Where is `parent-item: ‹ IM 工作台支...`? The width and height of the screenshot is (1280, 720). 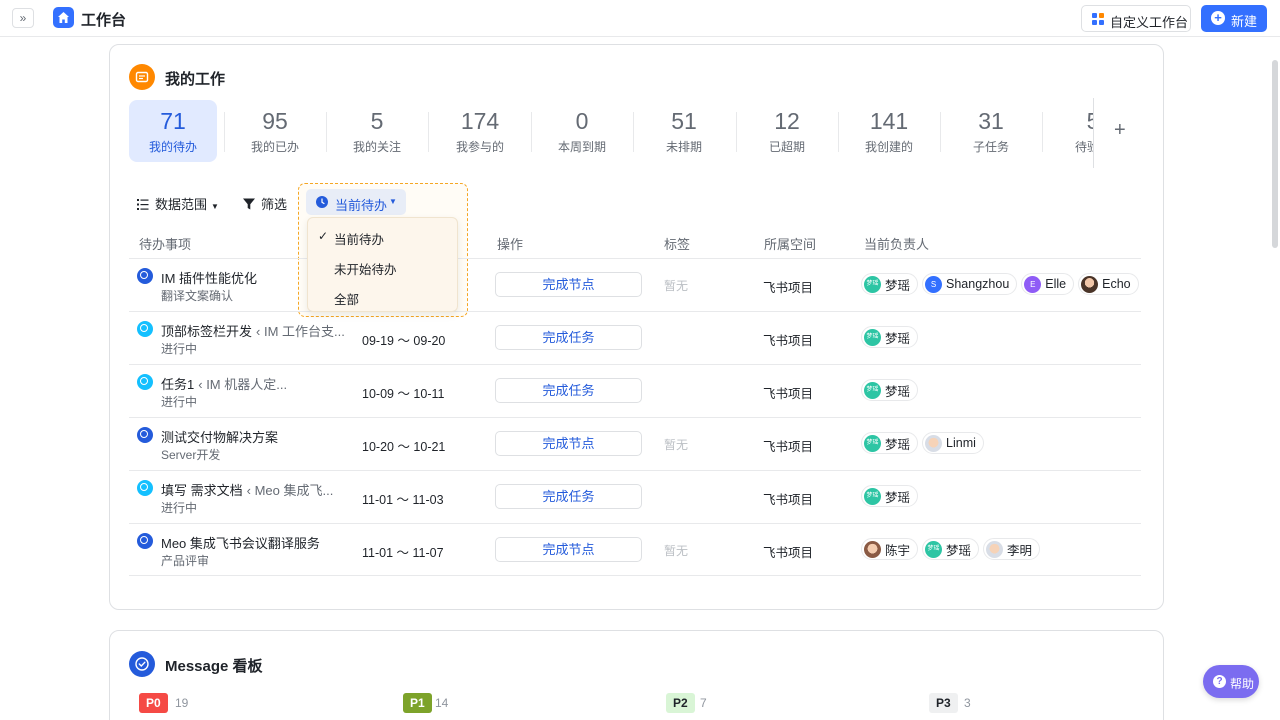
parent-item: ‹ IM 工作台支... is located at coordinates (300, 331).